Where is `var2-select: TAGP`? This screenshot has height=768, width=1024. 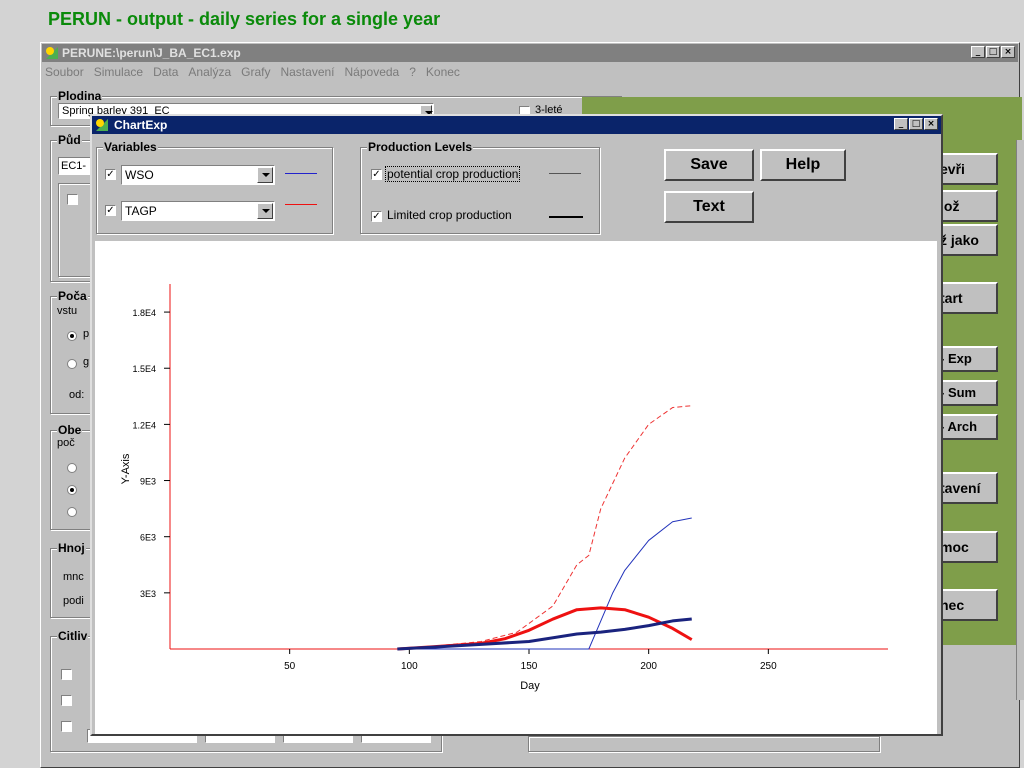 var2-select: TAGP is located at coordinates (198, 211).